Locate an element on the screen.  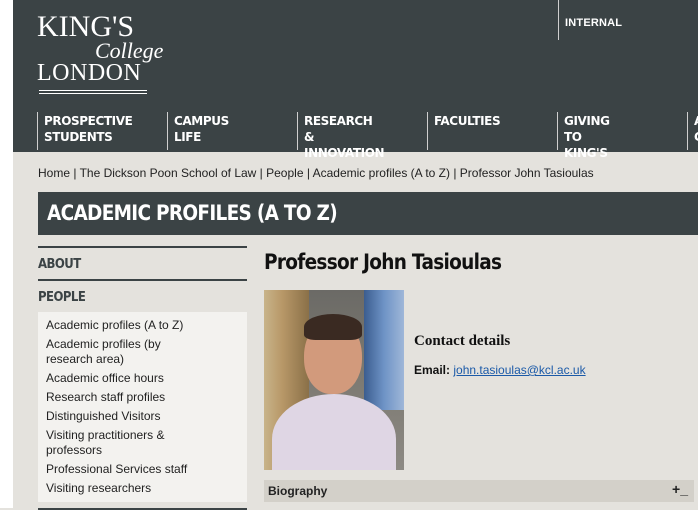
nav-label: CAMPUS LIFE is located at coordinates (201, 129).